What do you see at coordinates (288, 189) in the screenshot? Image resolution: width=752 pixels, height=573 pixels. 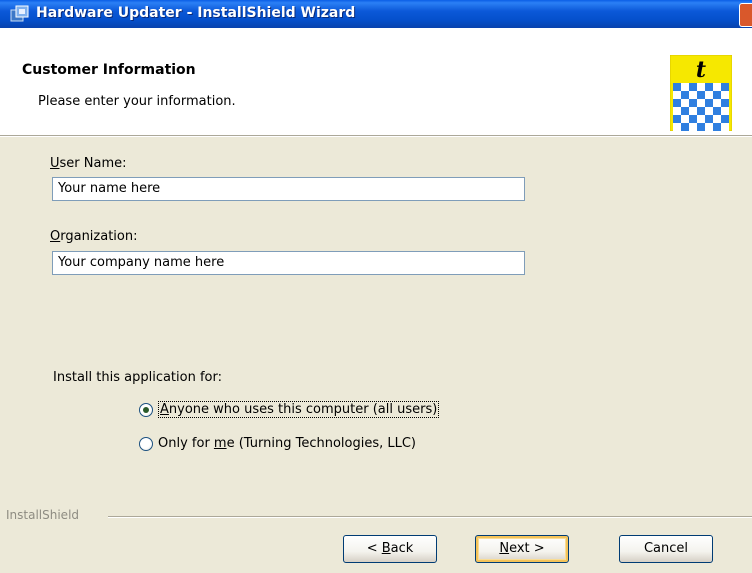 I see `user-name-input: Your name here` at bounding box center [288, 189].